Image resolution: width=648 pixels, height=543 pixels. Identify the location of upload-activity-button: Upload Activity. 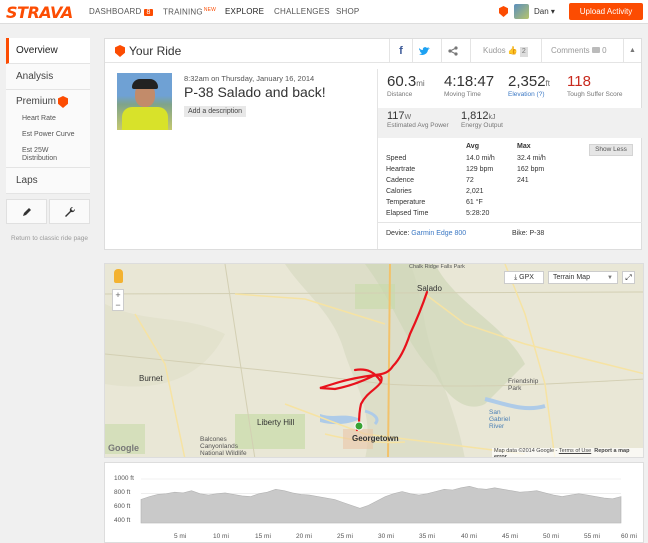
(606, 11).